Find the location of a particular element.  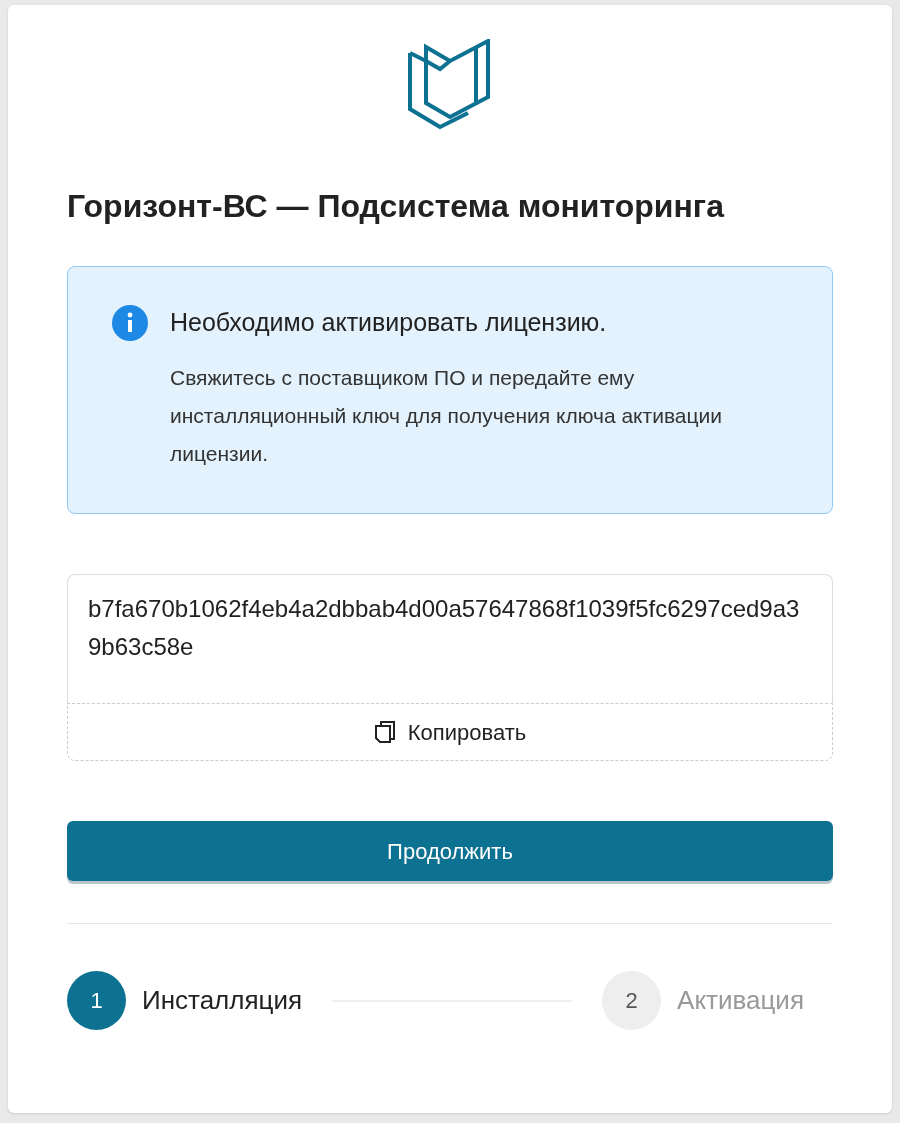

copy-icon is located at coordinates (384, 732).